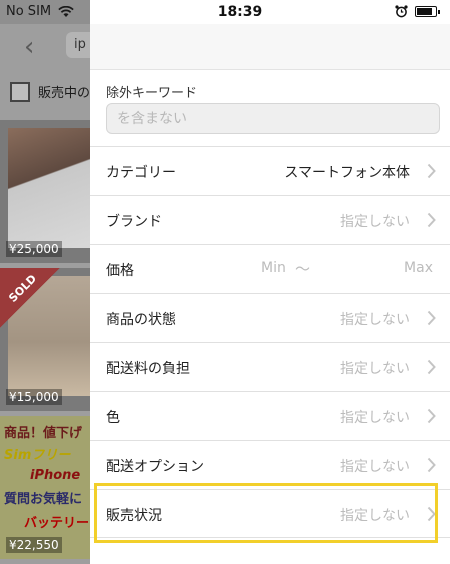 This screenshot has width=450, height=564. I want to click on exclude-keyword-section: 除外キーワード, so click(270, 108).